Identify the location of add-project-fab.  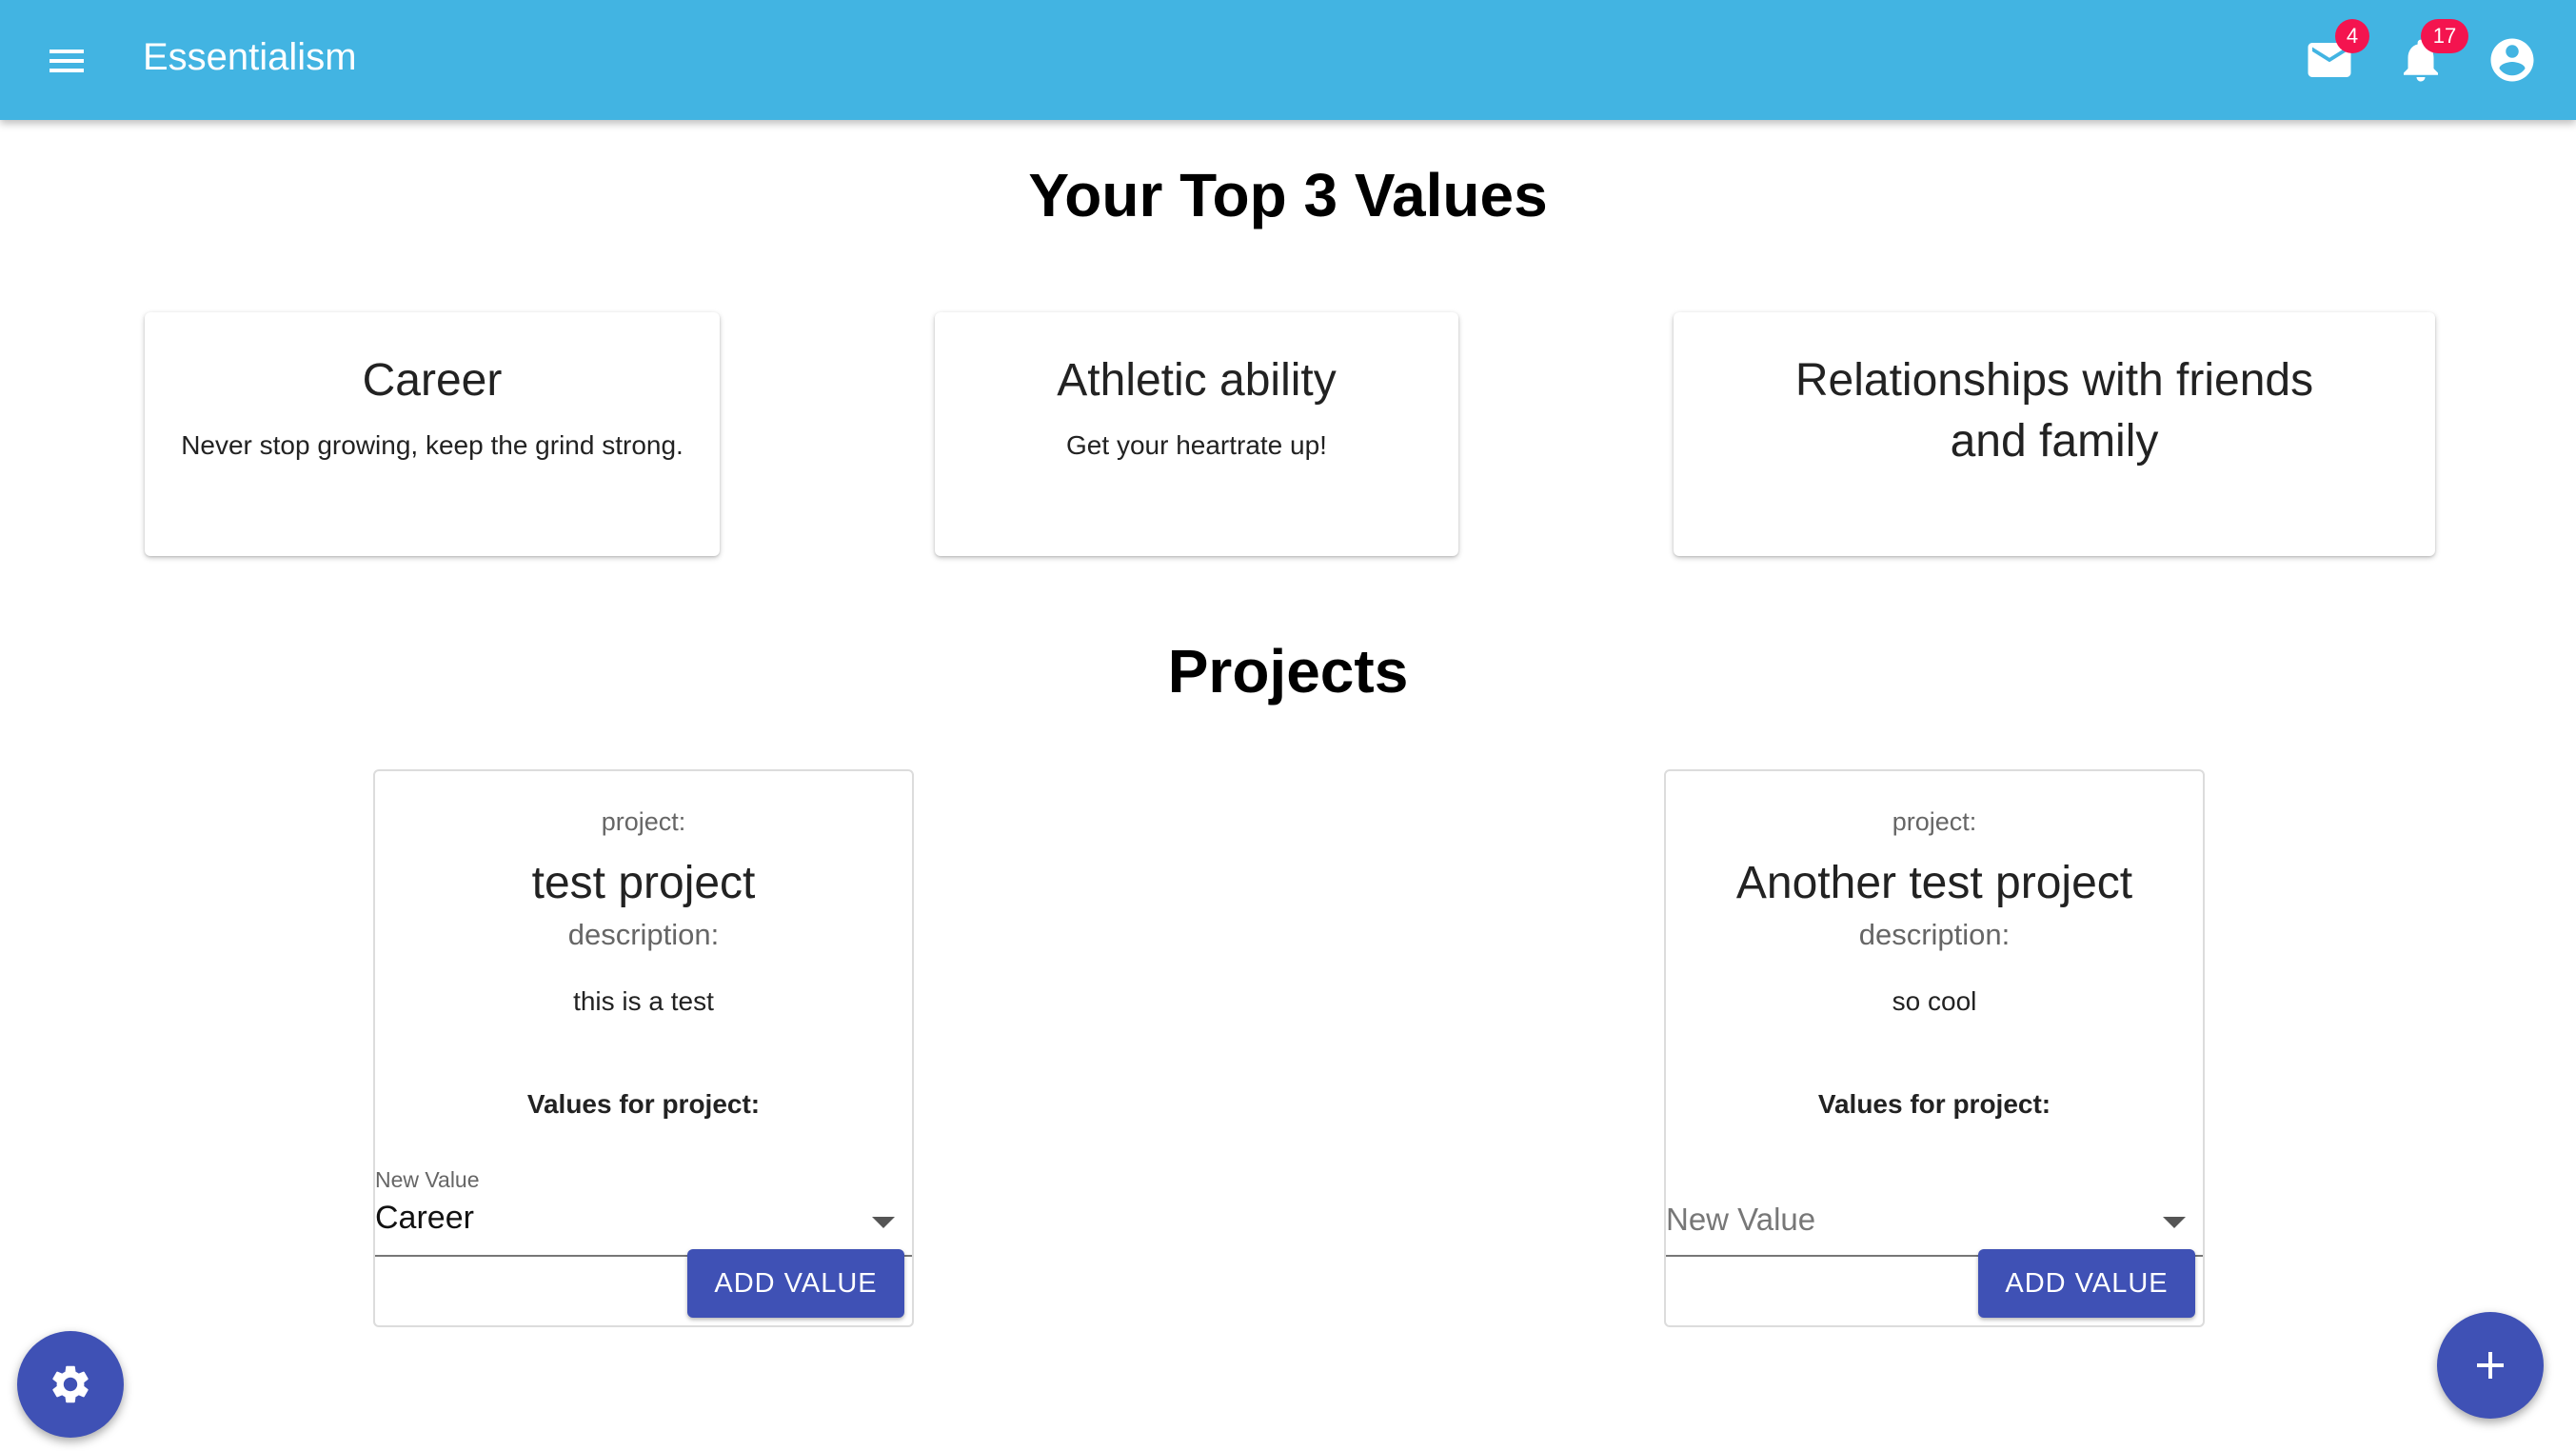
(2490, 1365).